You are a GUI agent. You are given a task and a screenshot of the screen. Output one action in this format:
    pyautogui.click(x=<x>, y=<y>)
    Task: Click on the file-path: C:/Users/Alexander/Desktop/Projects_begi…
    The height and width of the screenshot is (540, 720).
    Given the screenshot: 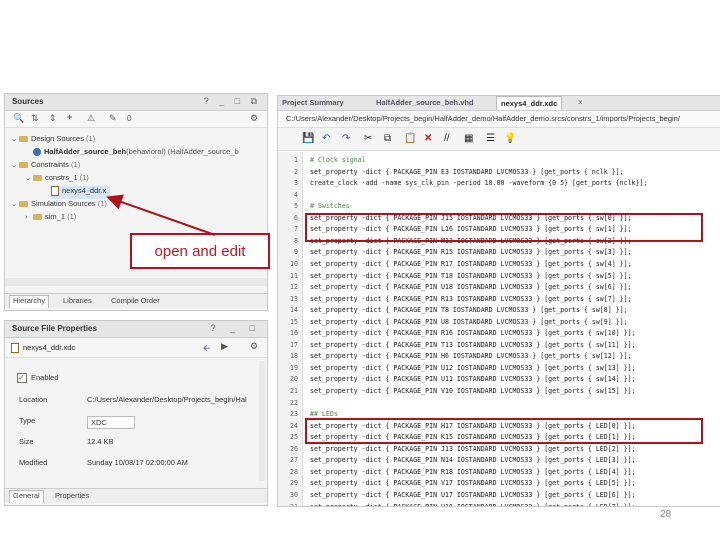 What is the action you would take?
    pyautogui.click(x=483, y=118)
    